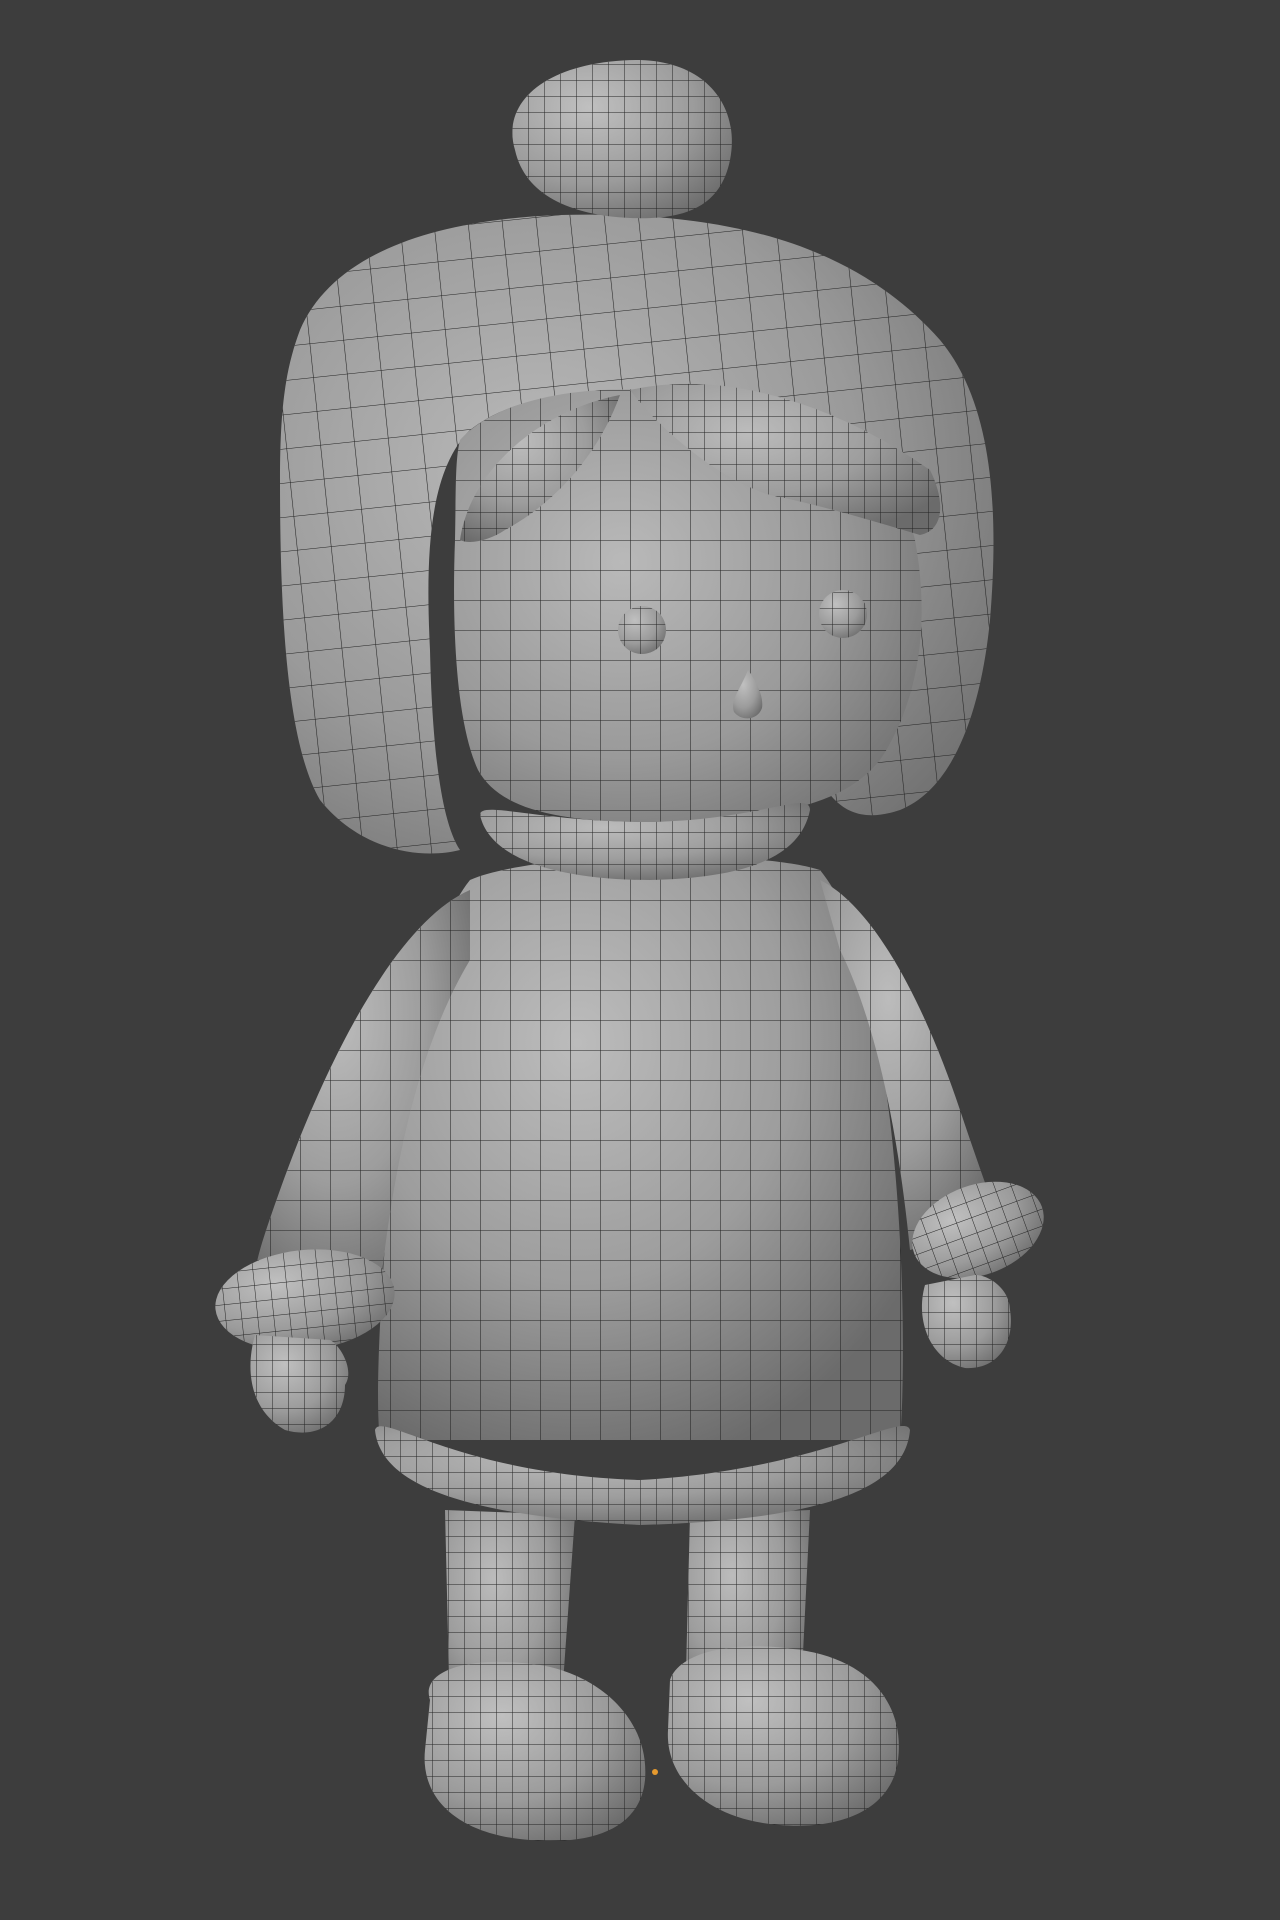 This screenshot has width=1280, height=1920. What do you see at coordinates (655, 1772) in the screenshot?
I see `object-origin-dot-icon` at bounding box center [655, 1772].